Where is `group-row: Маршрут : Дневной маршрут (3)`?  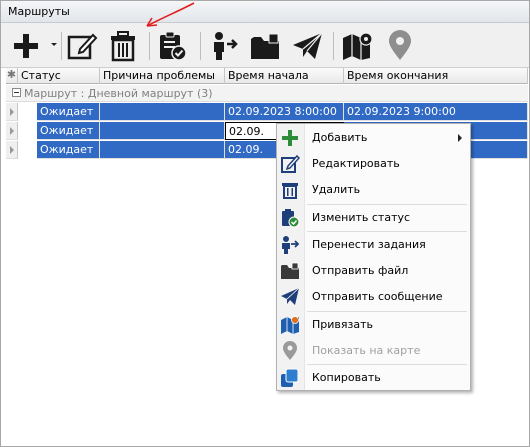
group-row: Маршрут : Дневной маршрут (3) is located at coordinates (267, 93).